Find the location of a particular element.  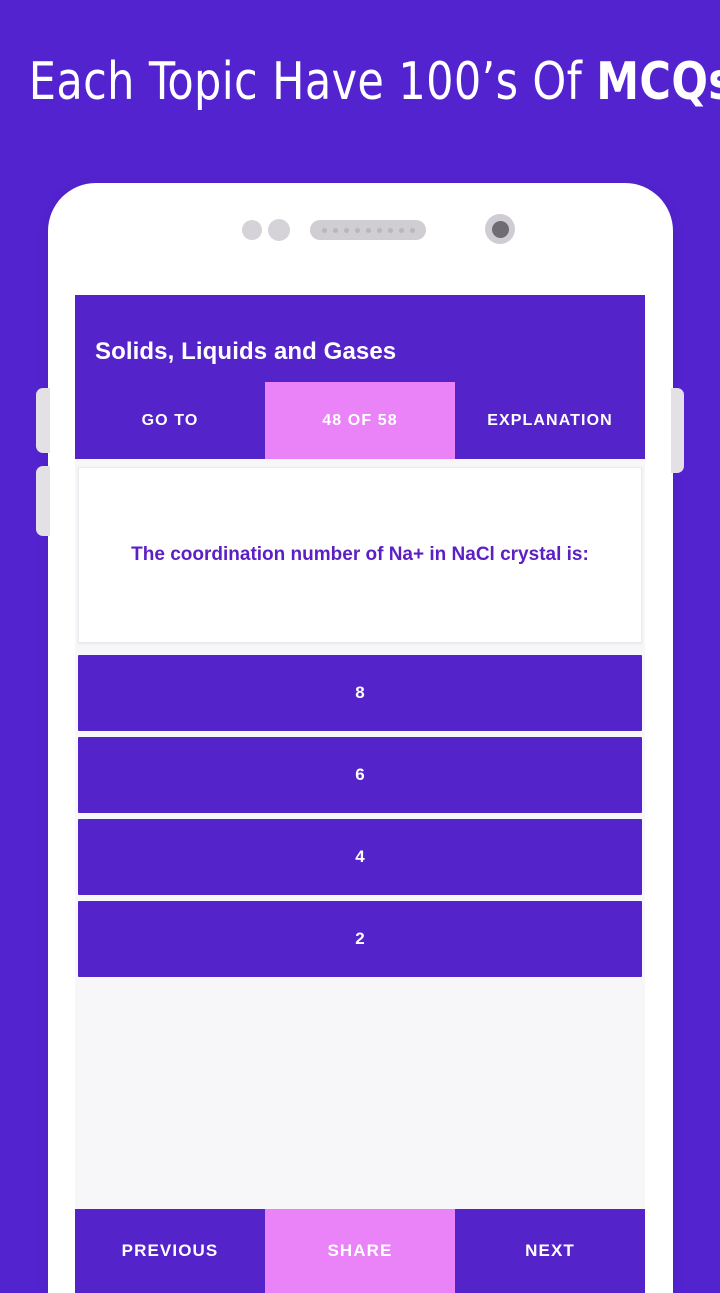

share-button: SHARE is located at coordinates (360, 1251).